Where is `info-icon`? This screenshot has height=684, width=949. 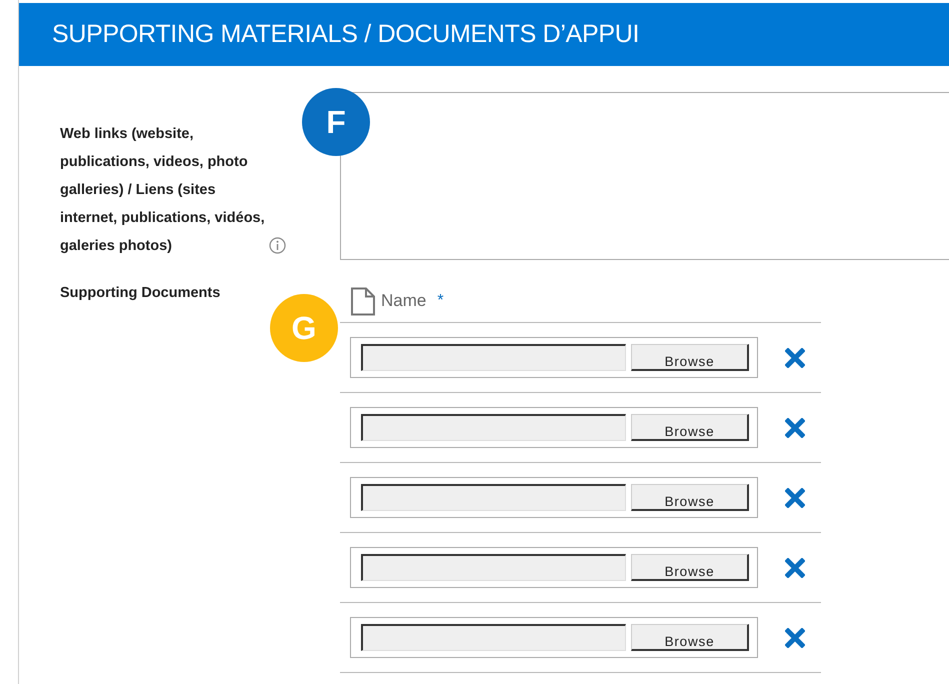 info-icon is located at coordinates (277, 245).